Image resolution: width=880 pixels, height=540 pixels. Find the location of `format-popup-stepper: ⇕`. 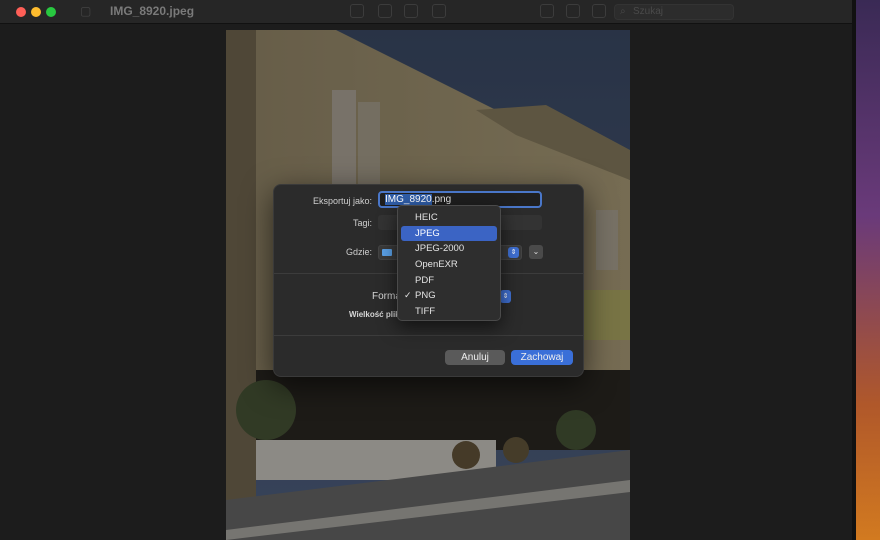

format-popup-stepper: ⇕ is located at coordinates (505, 296).